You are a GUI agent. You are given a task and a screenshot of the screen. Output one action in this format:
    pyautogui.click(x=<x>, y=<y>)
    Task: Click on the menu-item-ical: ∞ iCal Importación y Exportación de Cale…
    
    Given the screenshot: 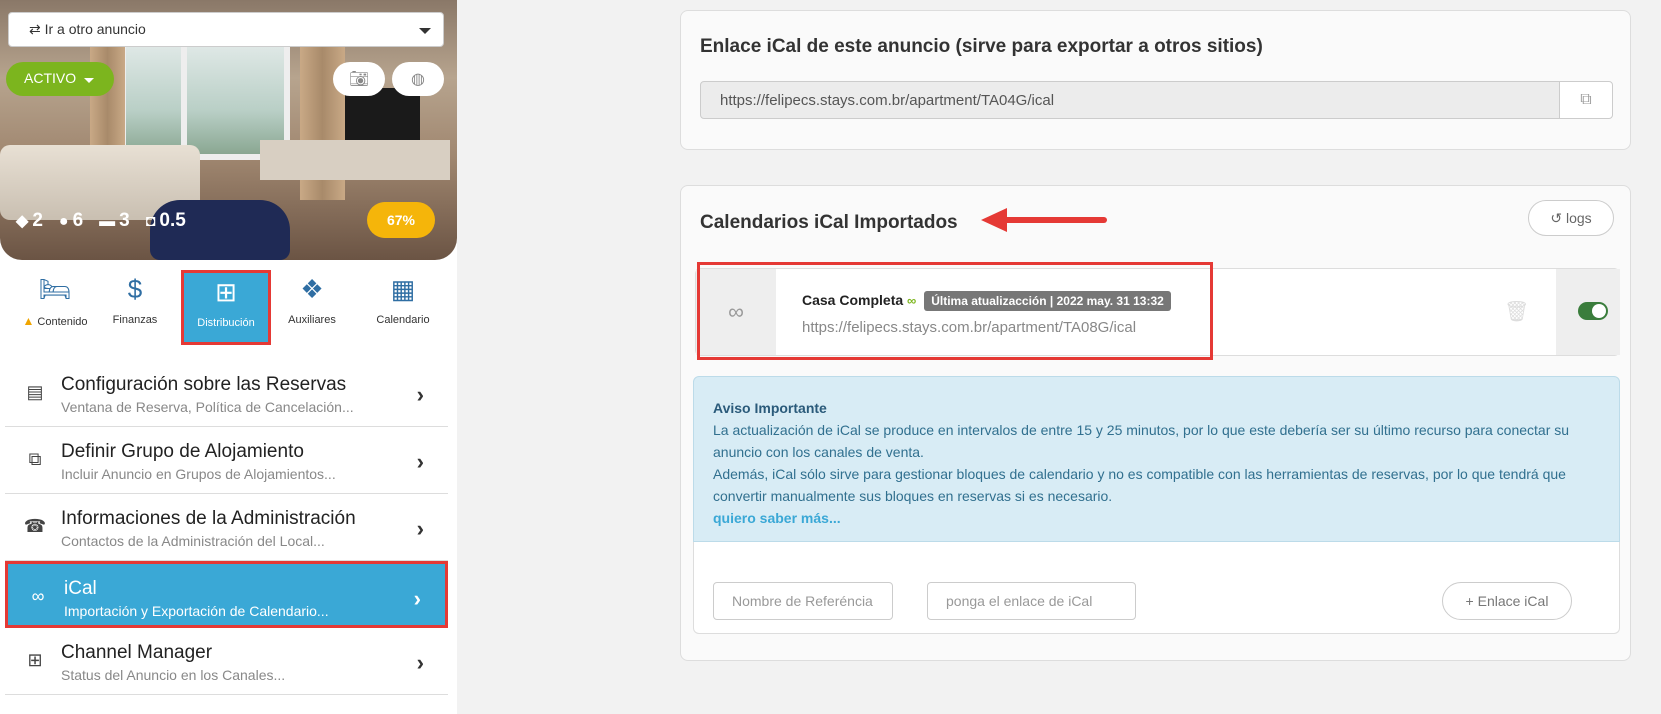 What is the action you would take?
    pyautogui.click(x=226, y=594)
    